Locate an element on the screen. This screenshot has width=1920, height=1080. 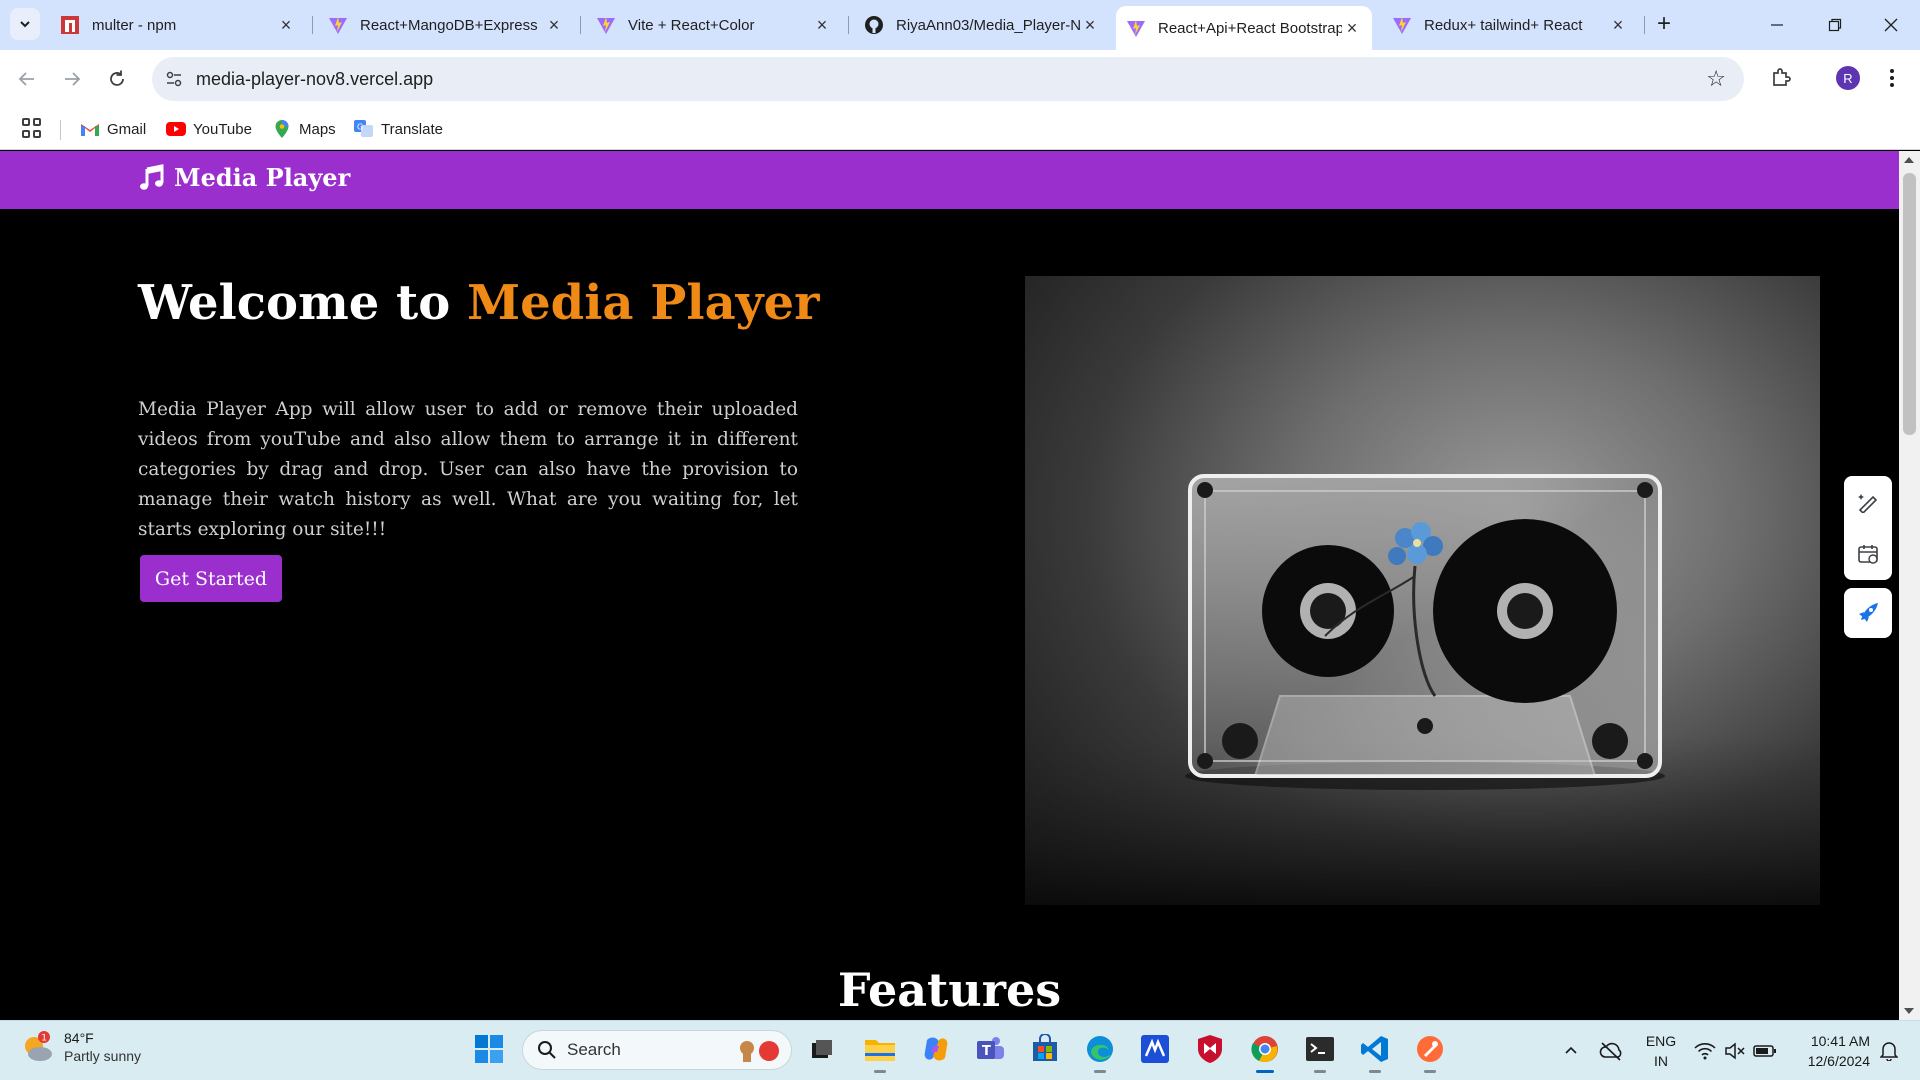
wifi-icon is located at coordinates (1705, 1051).